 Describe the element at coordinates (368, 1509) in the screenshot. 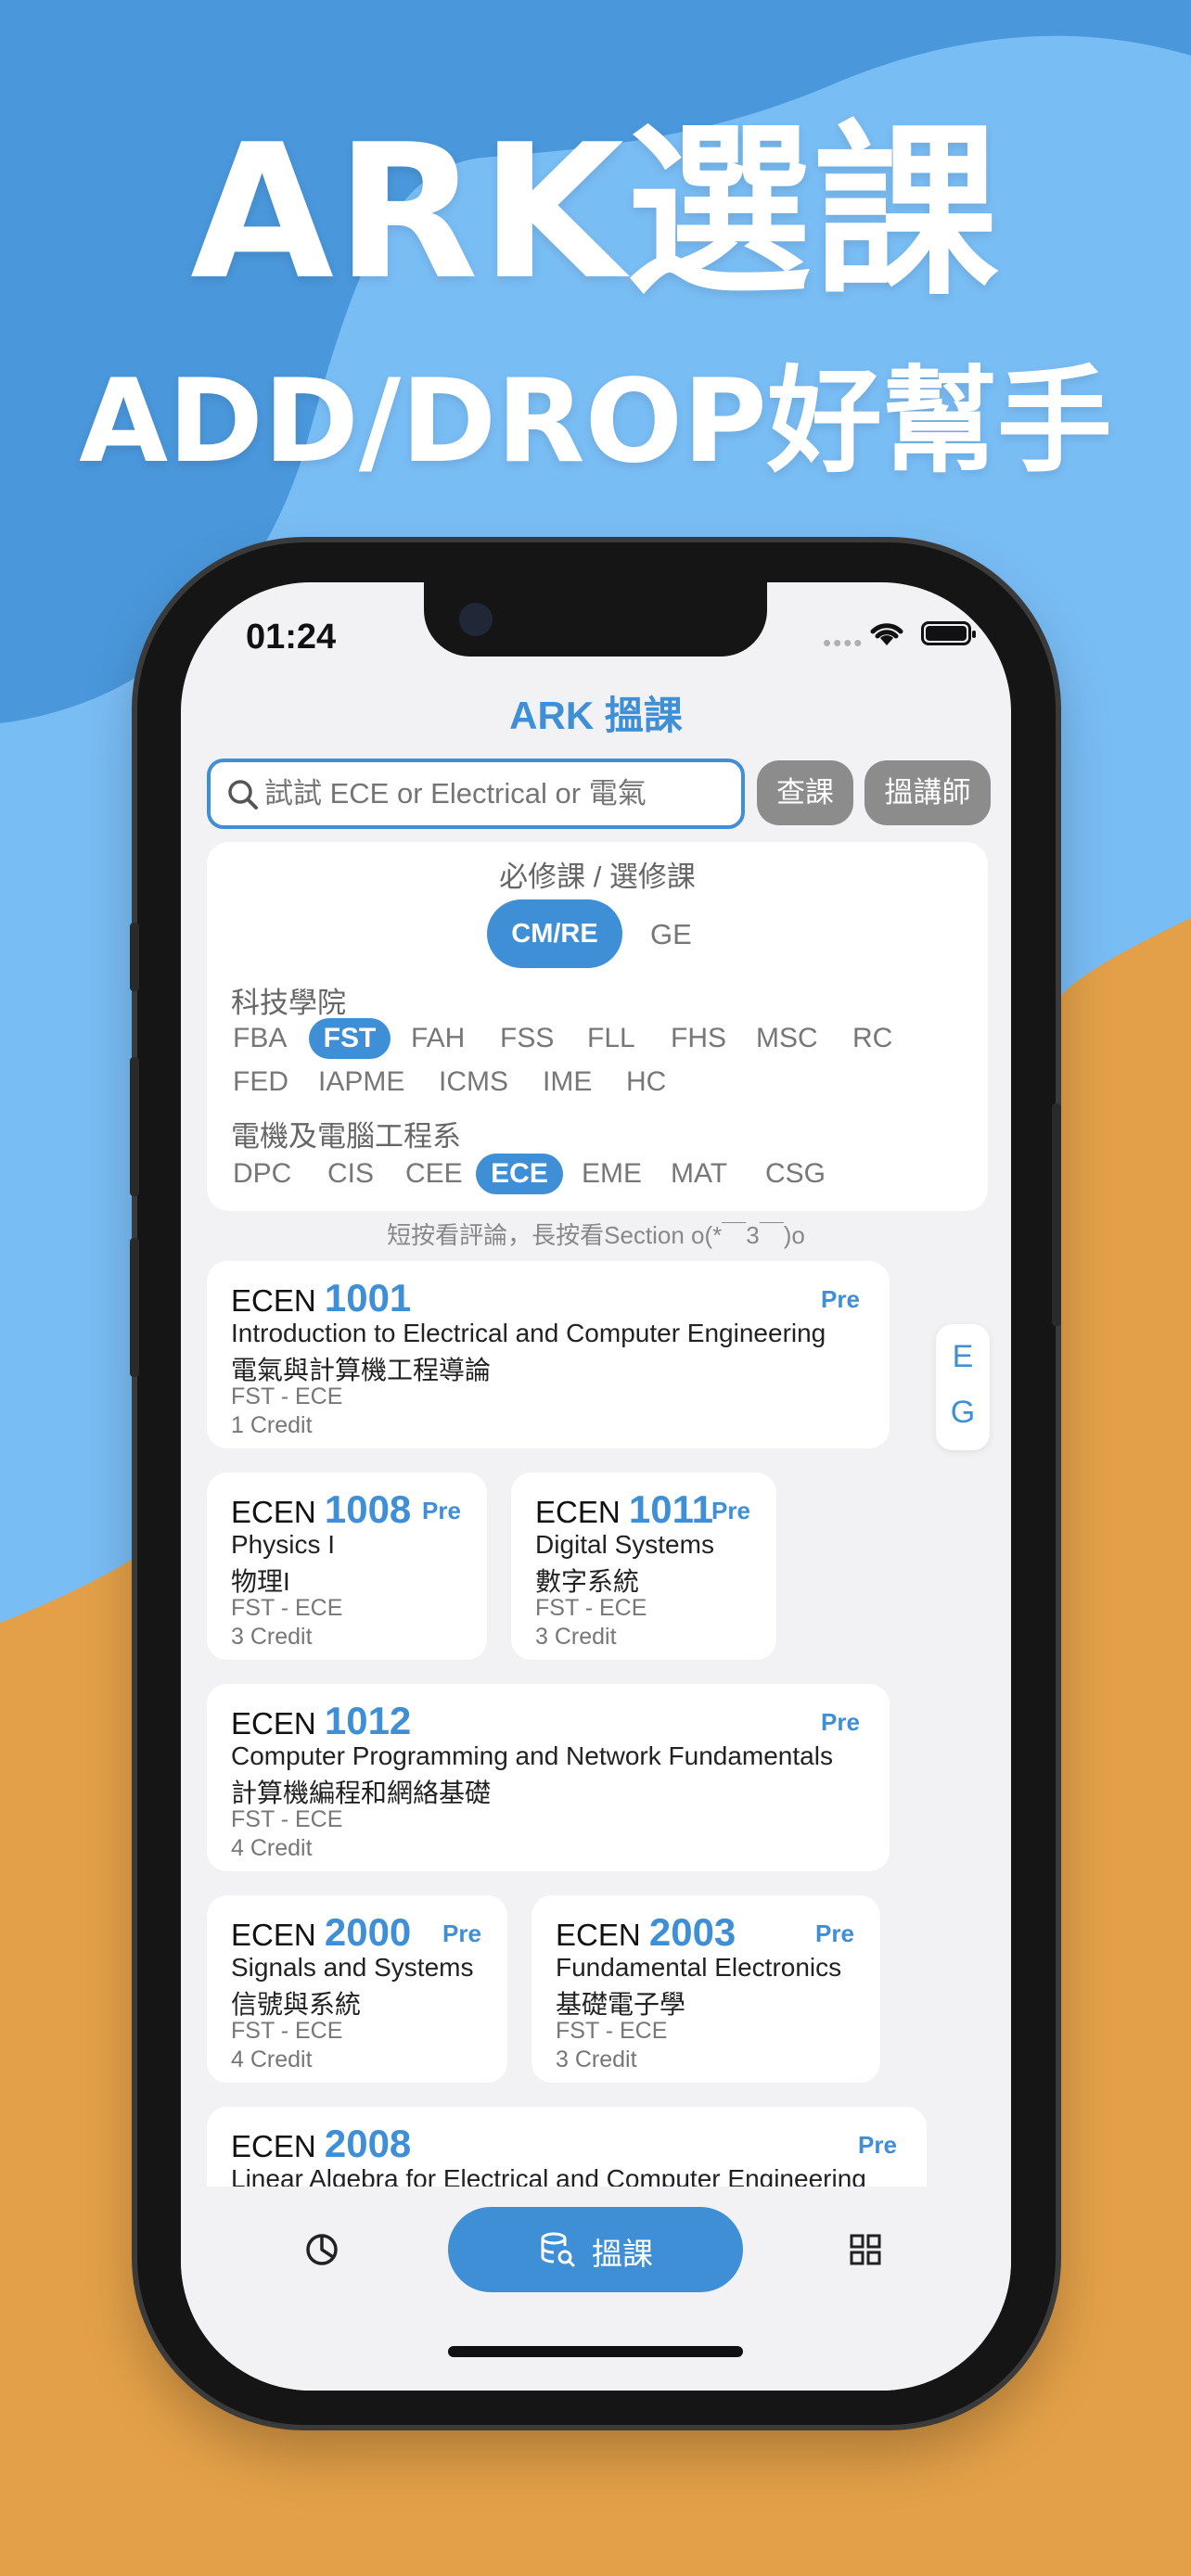

I see `course-number: 1008` at that location.